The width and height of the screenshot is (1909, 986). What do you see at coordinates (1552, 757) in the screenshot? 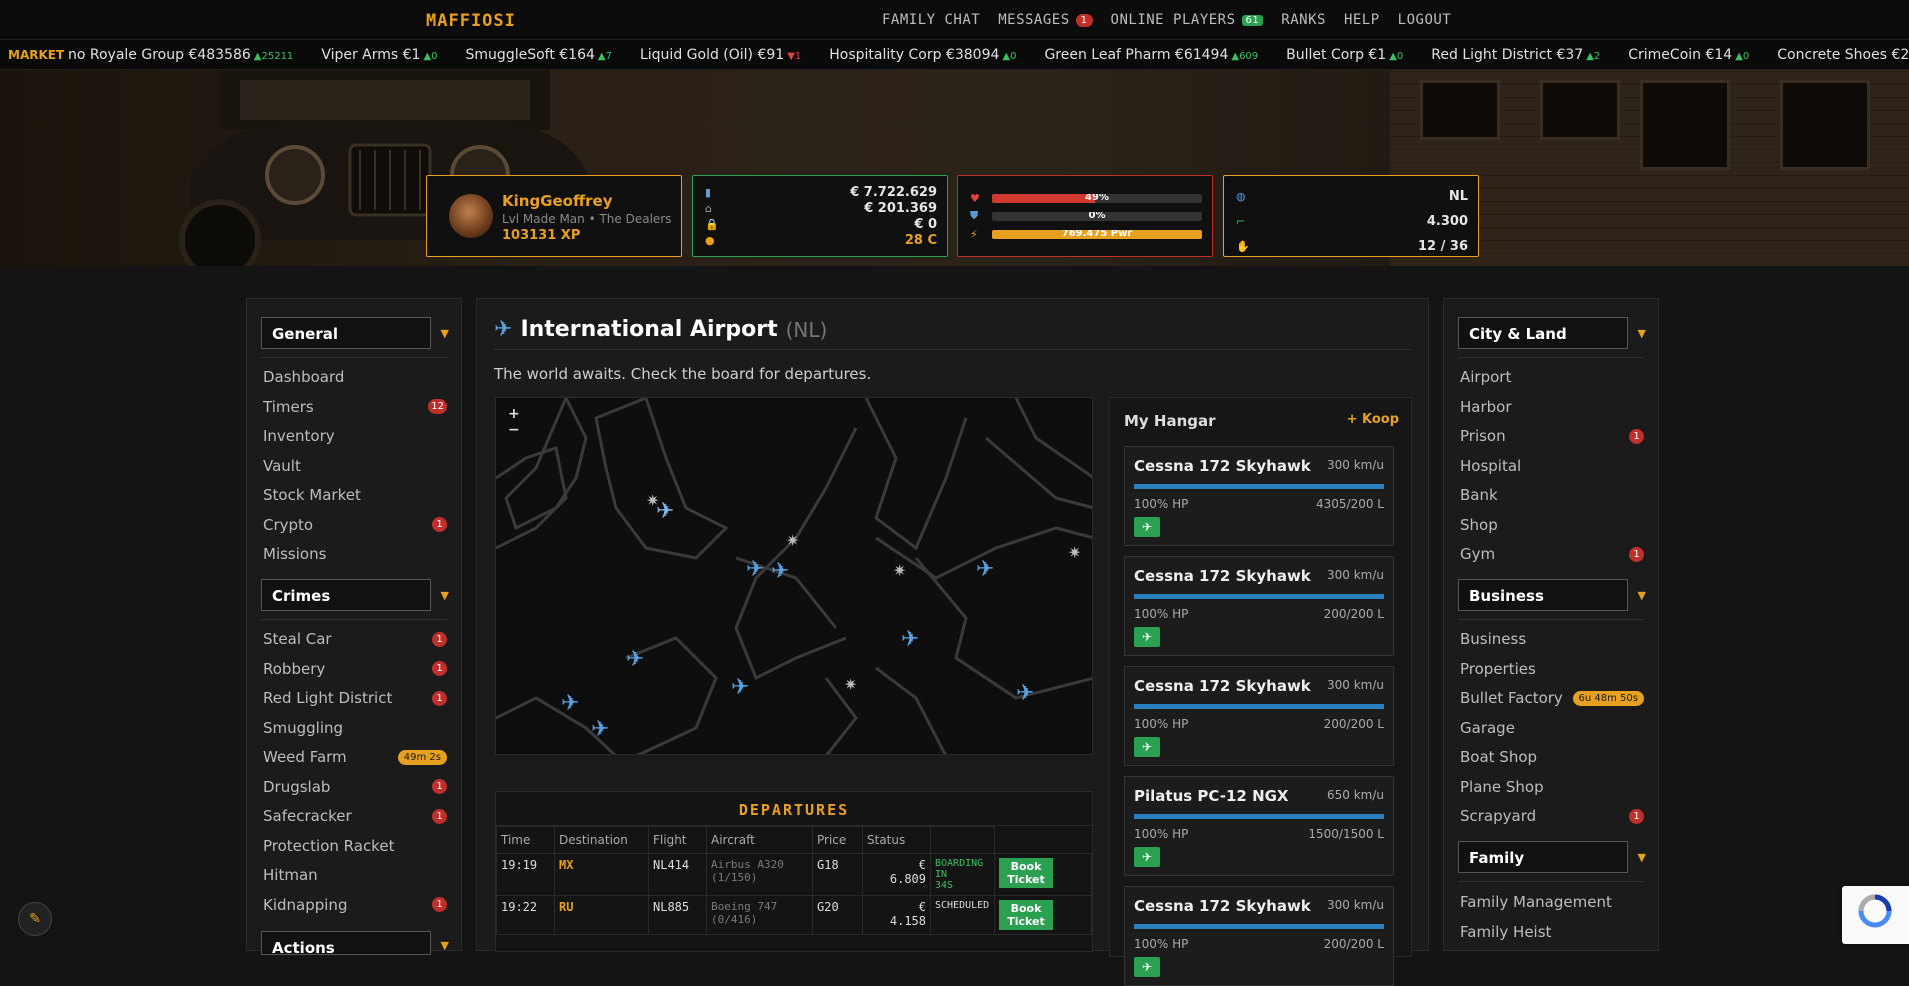
I see `menu-item-boat-shop: Boat Shop` at bounding box center [1552, 757].